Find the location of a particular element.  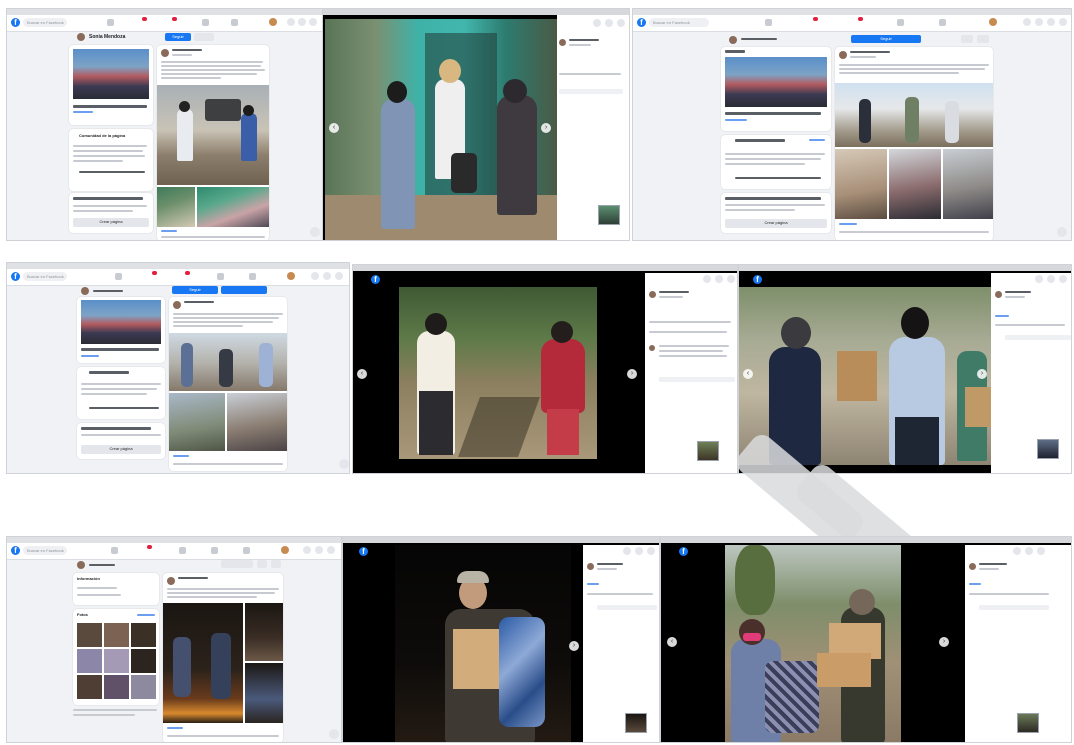

post-photo-main is located at coordinates (213, 135).